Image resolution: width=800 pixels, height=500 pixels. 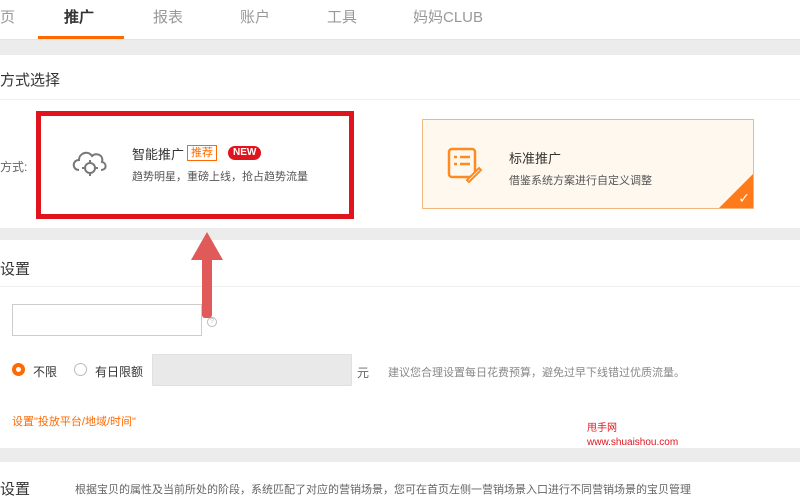 I want to click on daily-budget-input, so click(x=252, y=370).